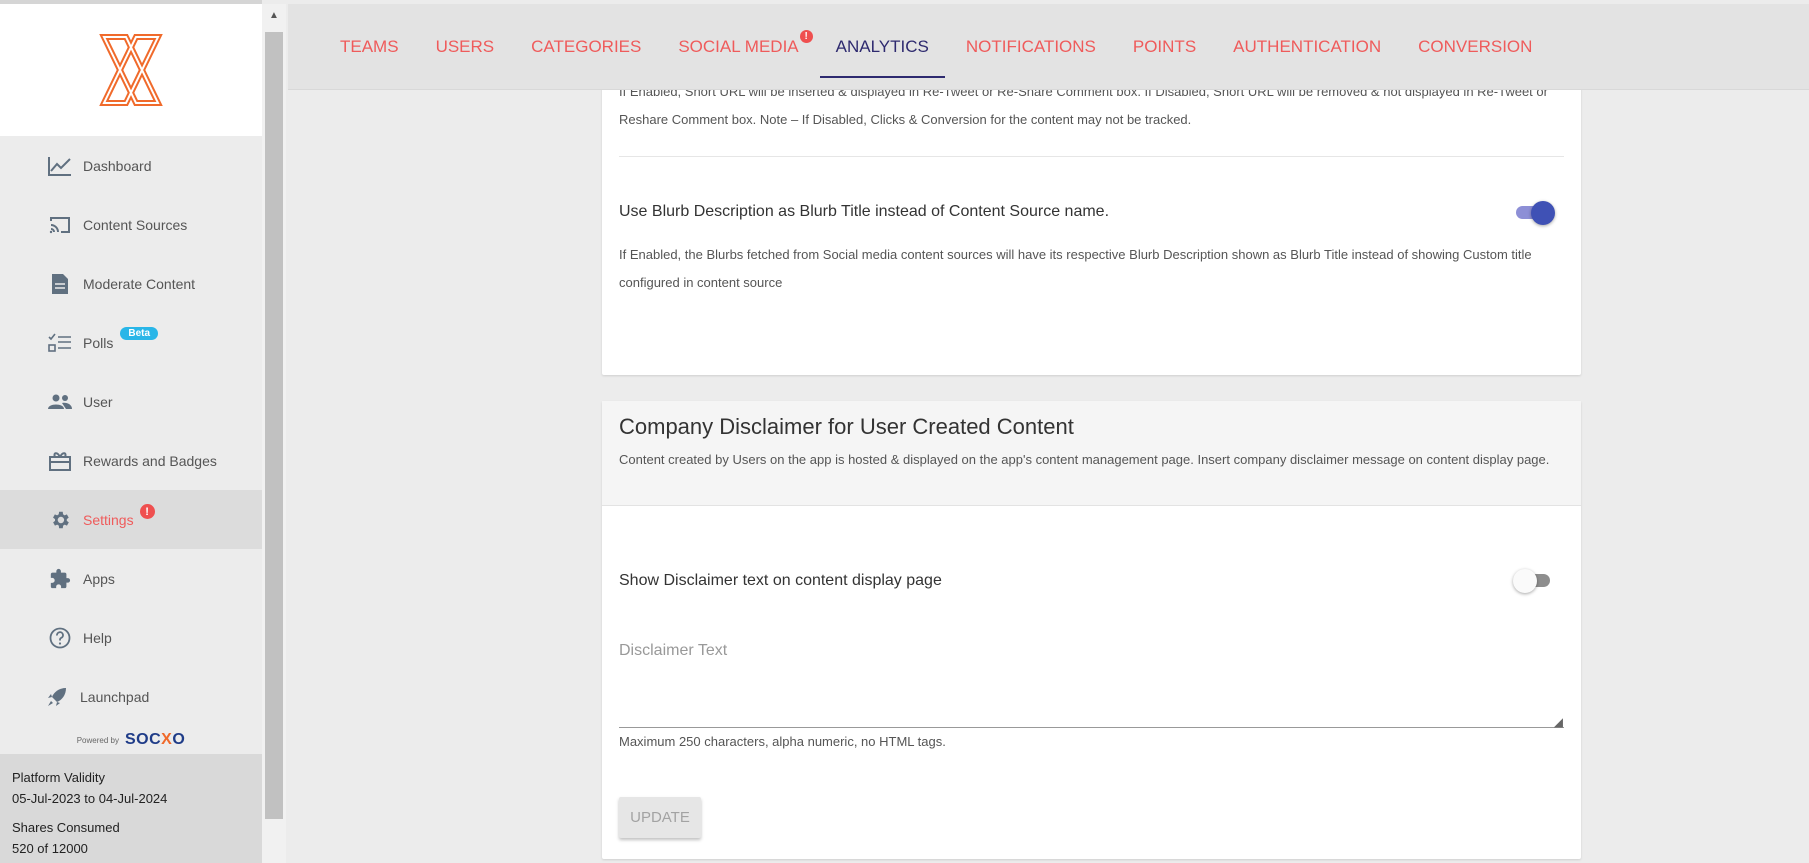 The height and width of the screenshot is (863, 1809). I want to click on sidebar-scrollbar: ▲, so click(274, 433).